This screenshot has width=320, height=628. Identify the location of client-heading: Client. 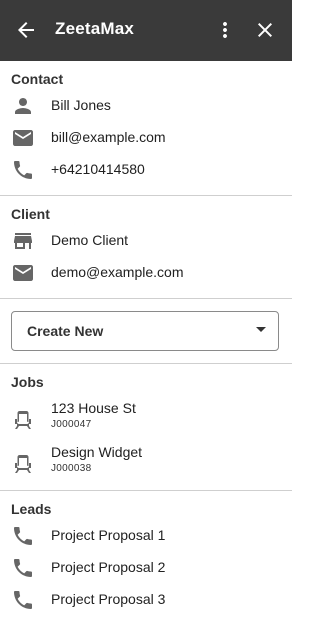
(30, 214).